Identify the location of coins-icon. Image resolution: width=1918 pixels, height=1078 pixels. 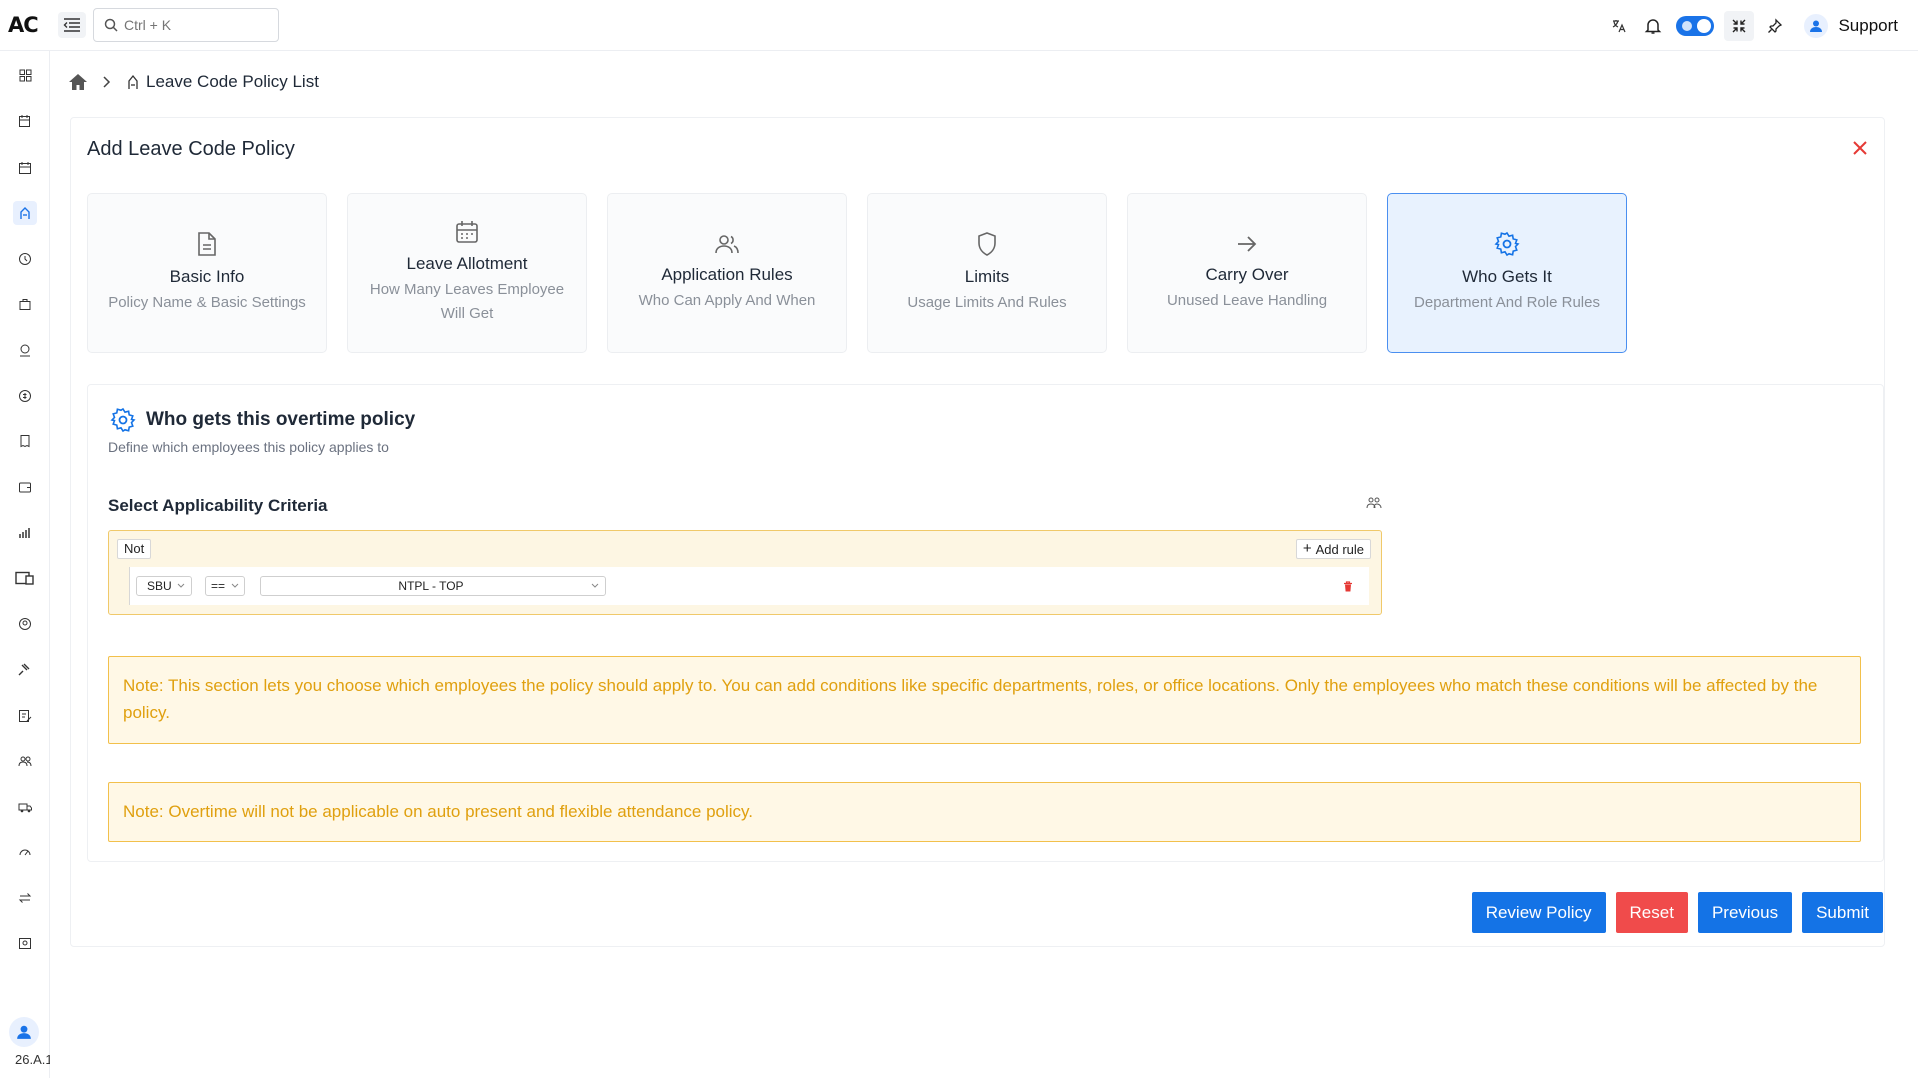
(25, 396).